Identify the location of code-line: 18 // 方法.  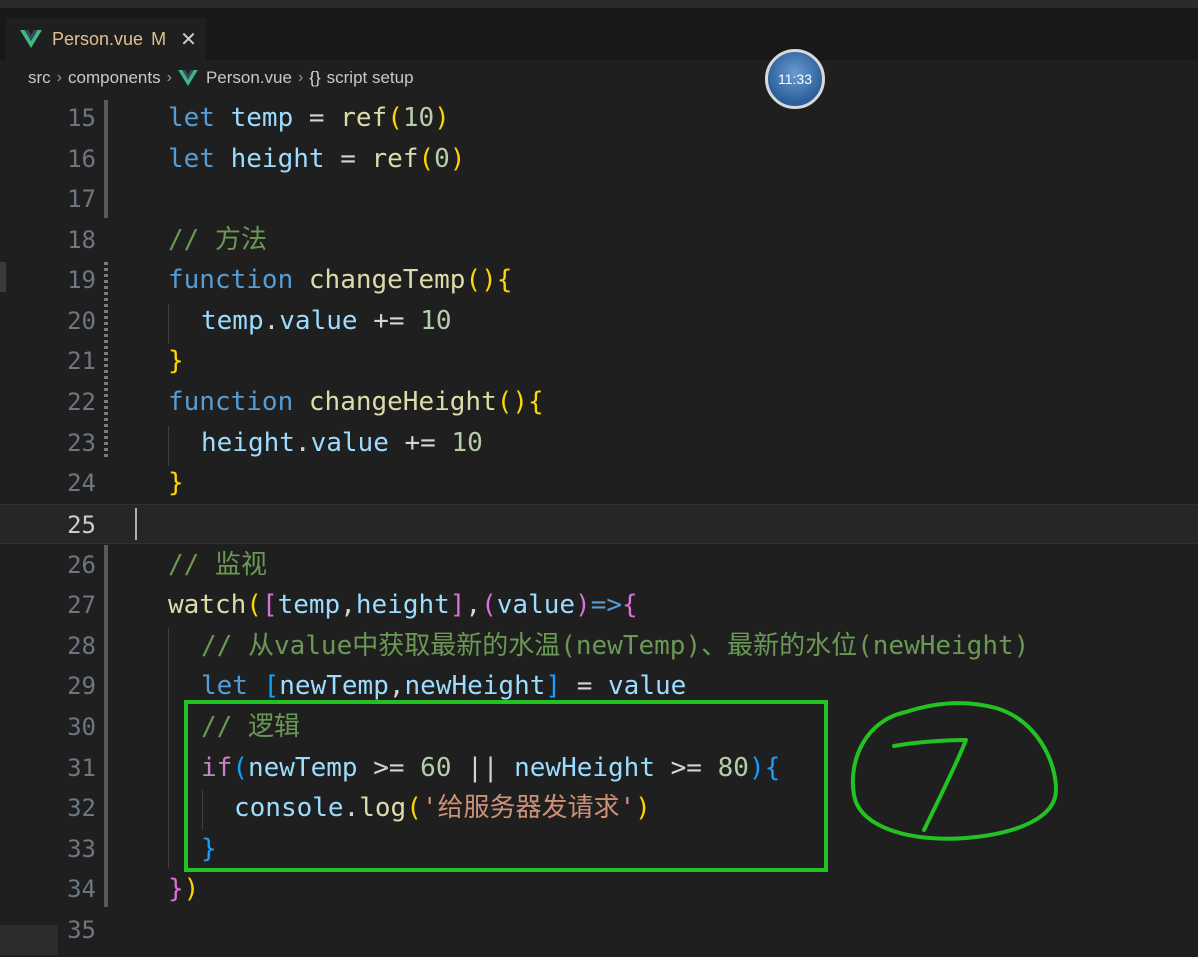
(599, 240).